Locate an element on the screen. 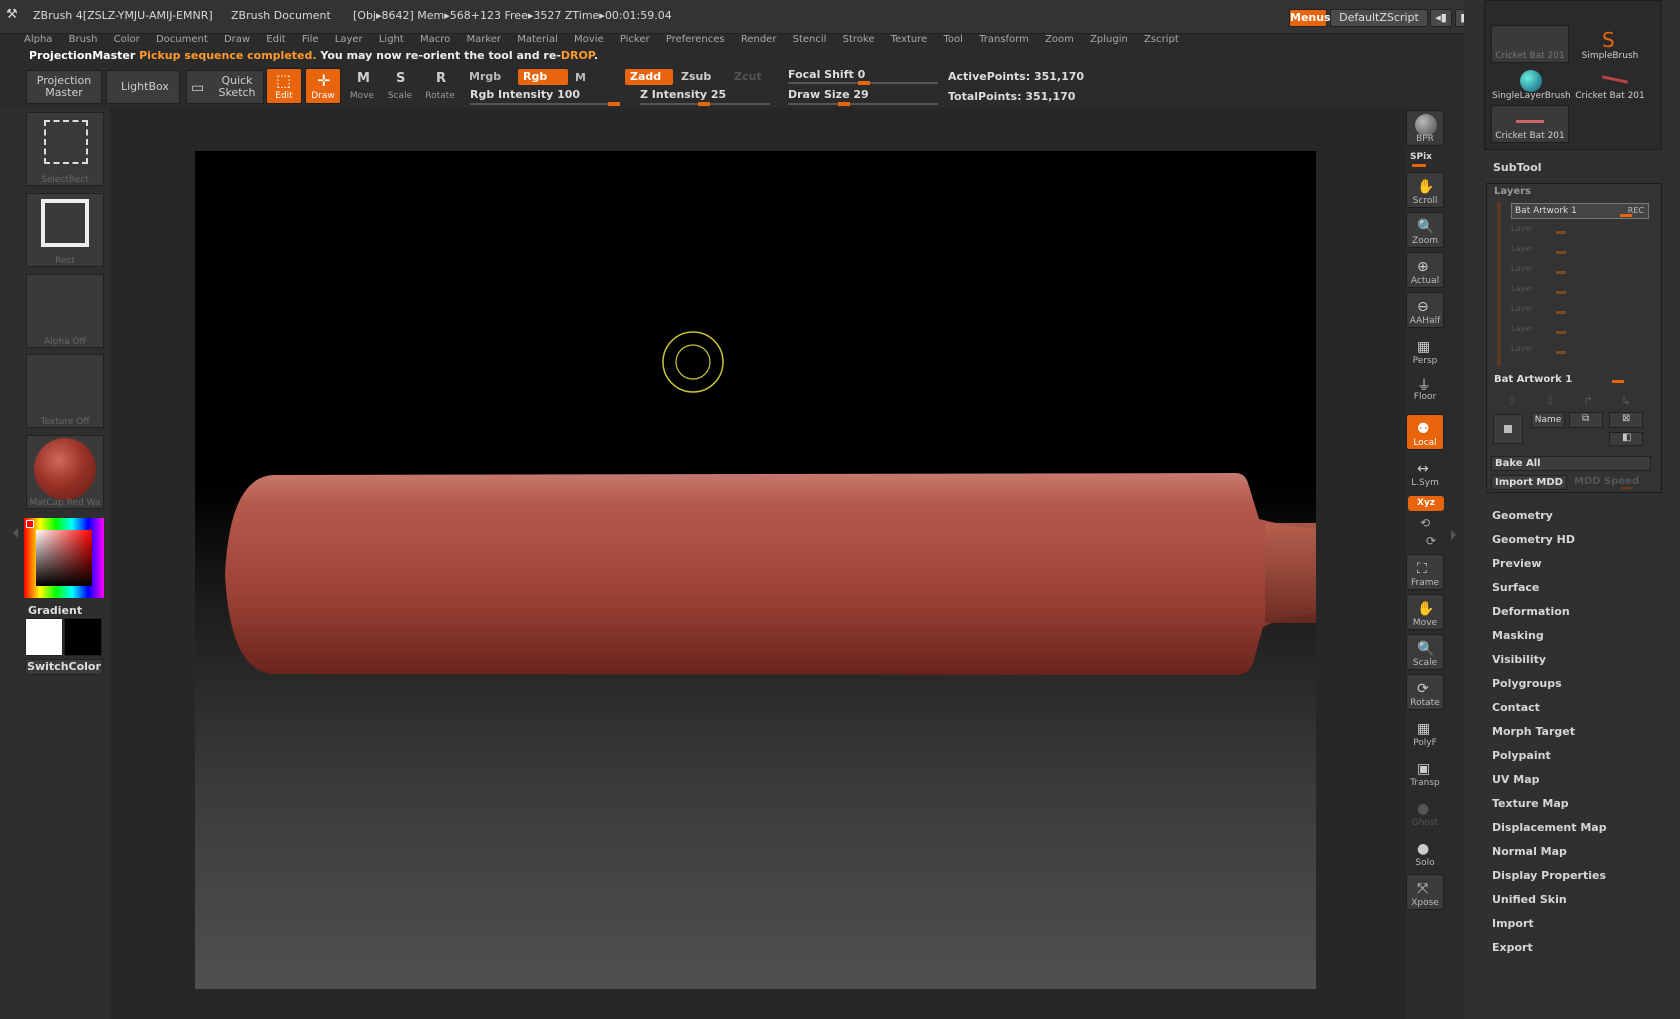 This screenshot has width=1680, height=1019. menu-document: Document is located at coordinates (182, 40).